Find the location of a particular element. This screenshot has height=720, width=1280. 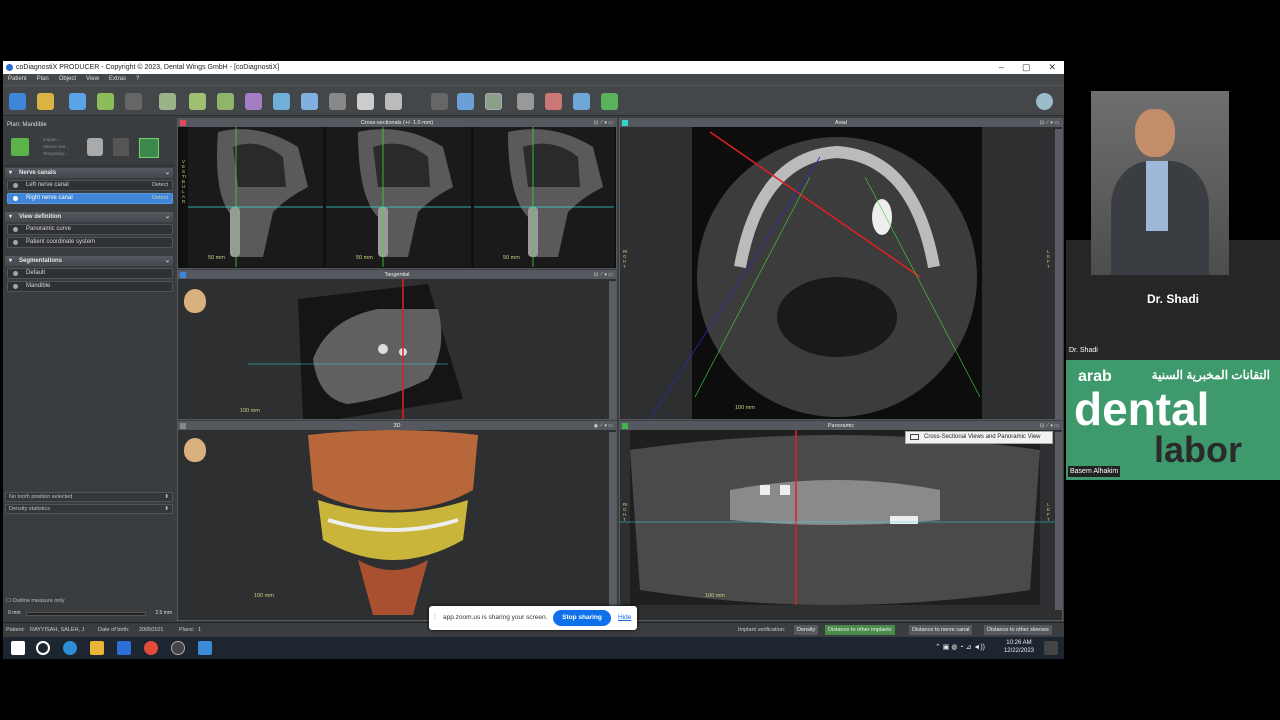

maximize-button: ▢ is located at coordinates (1026, 67).